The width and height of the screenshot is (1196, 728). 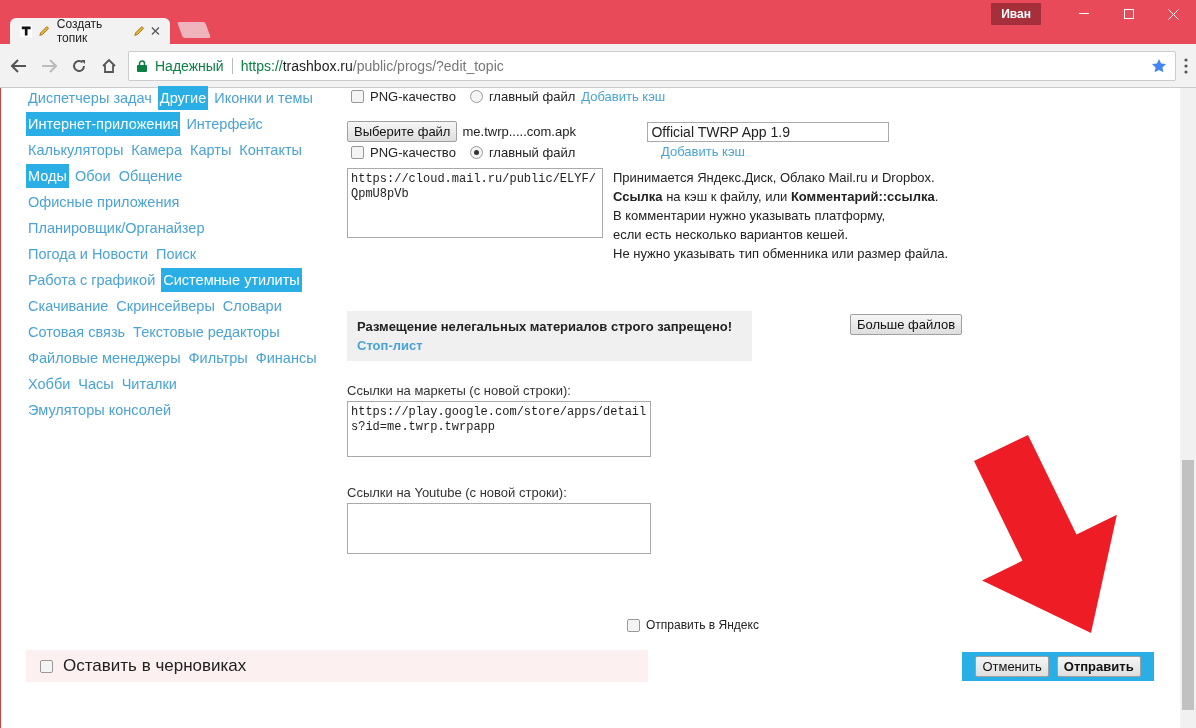 I want to click on category-link: Сотовая связь, so click(x=77, y=332).